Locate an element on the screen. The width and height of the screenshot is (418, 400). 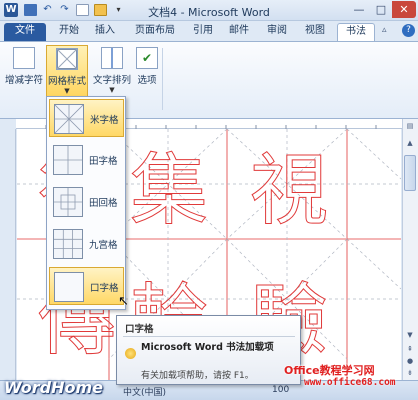
scroll-up-arrow-icon: ▲ is located at coordinates (410, 143).